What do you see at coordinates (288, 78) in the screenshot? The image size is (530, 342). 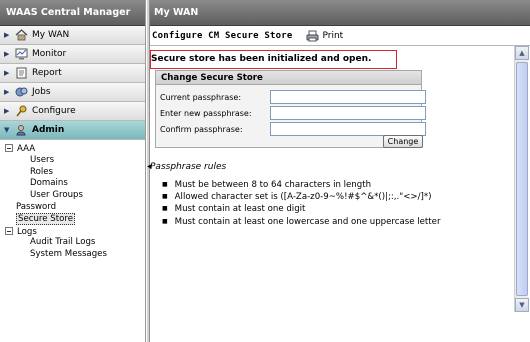 I see `panel-title: Change Secure Store` at bounding box center [288, 78].